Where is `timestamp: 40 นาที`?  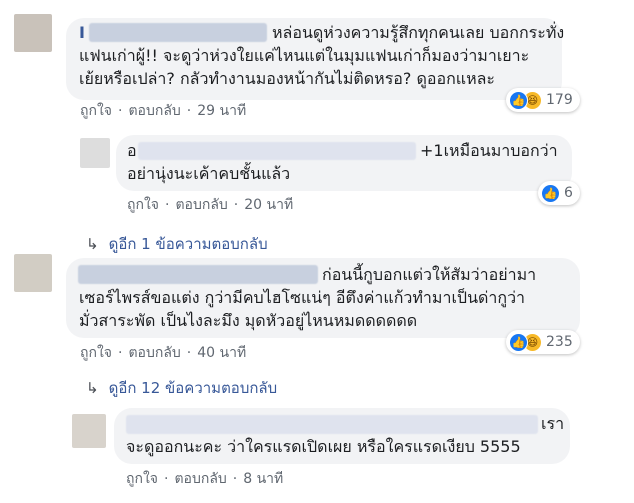 timestamp: 40 นาที is located at coordinates (221, 353).